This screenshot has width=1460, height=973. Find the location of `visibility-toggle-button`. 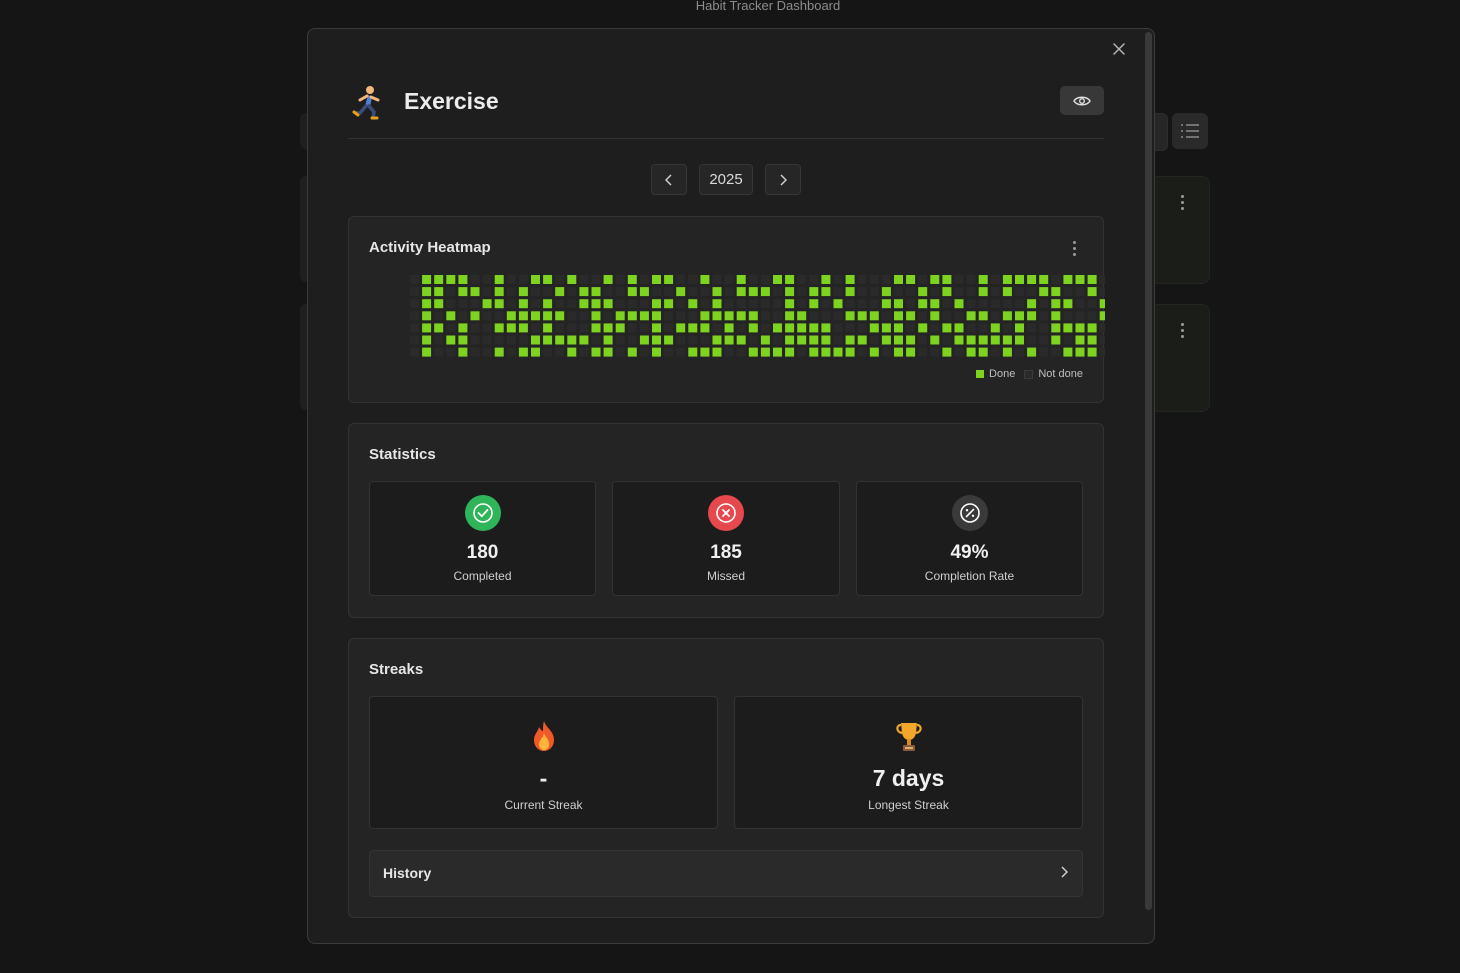

visibility-toggle-button is located at coordinates (1082, 100).